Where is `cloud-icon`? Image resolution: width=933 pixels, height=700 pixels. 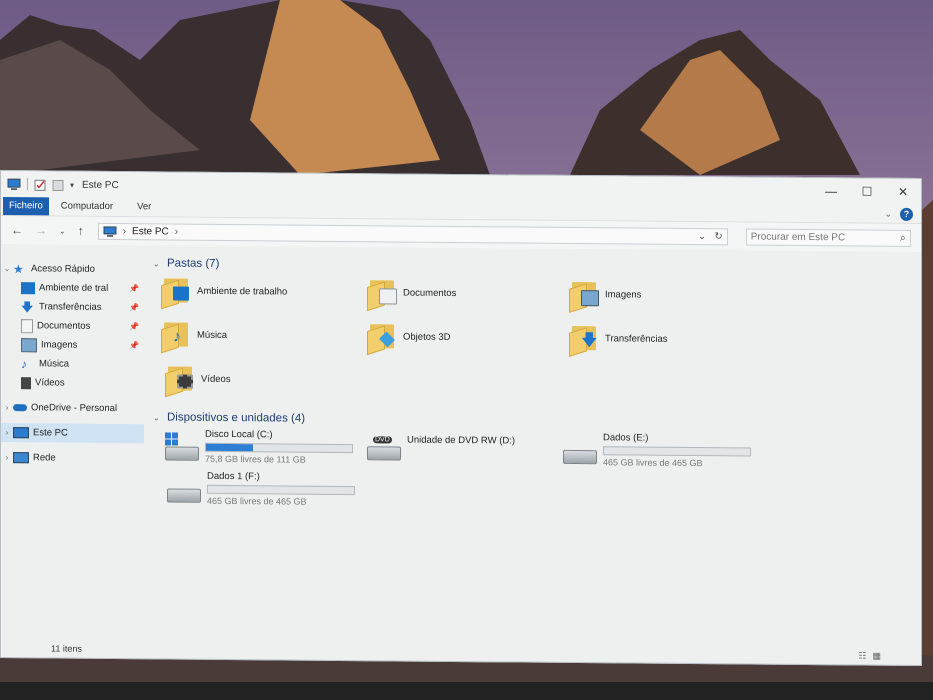 cloud-icon is located at coordinates (20, 408).